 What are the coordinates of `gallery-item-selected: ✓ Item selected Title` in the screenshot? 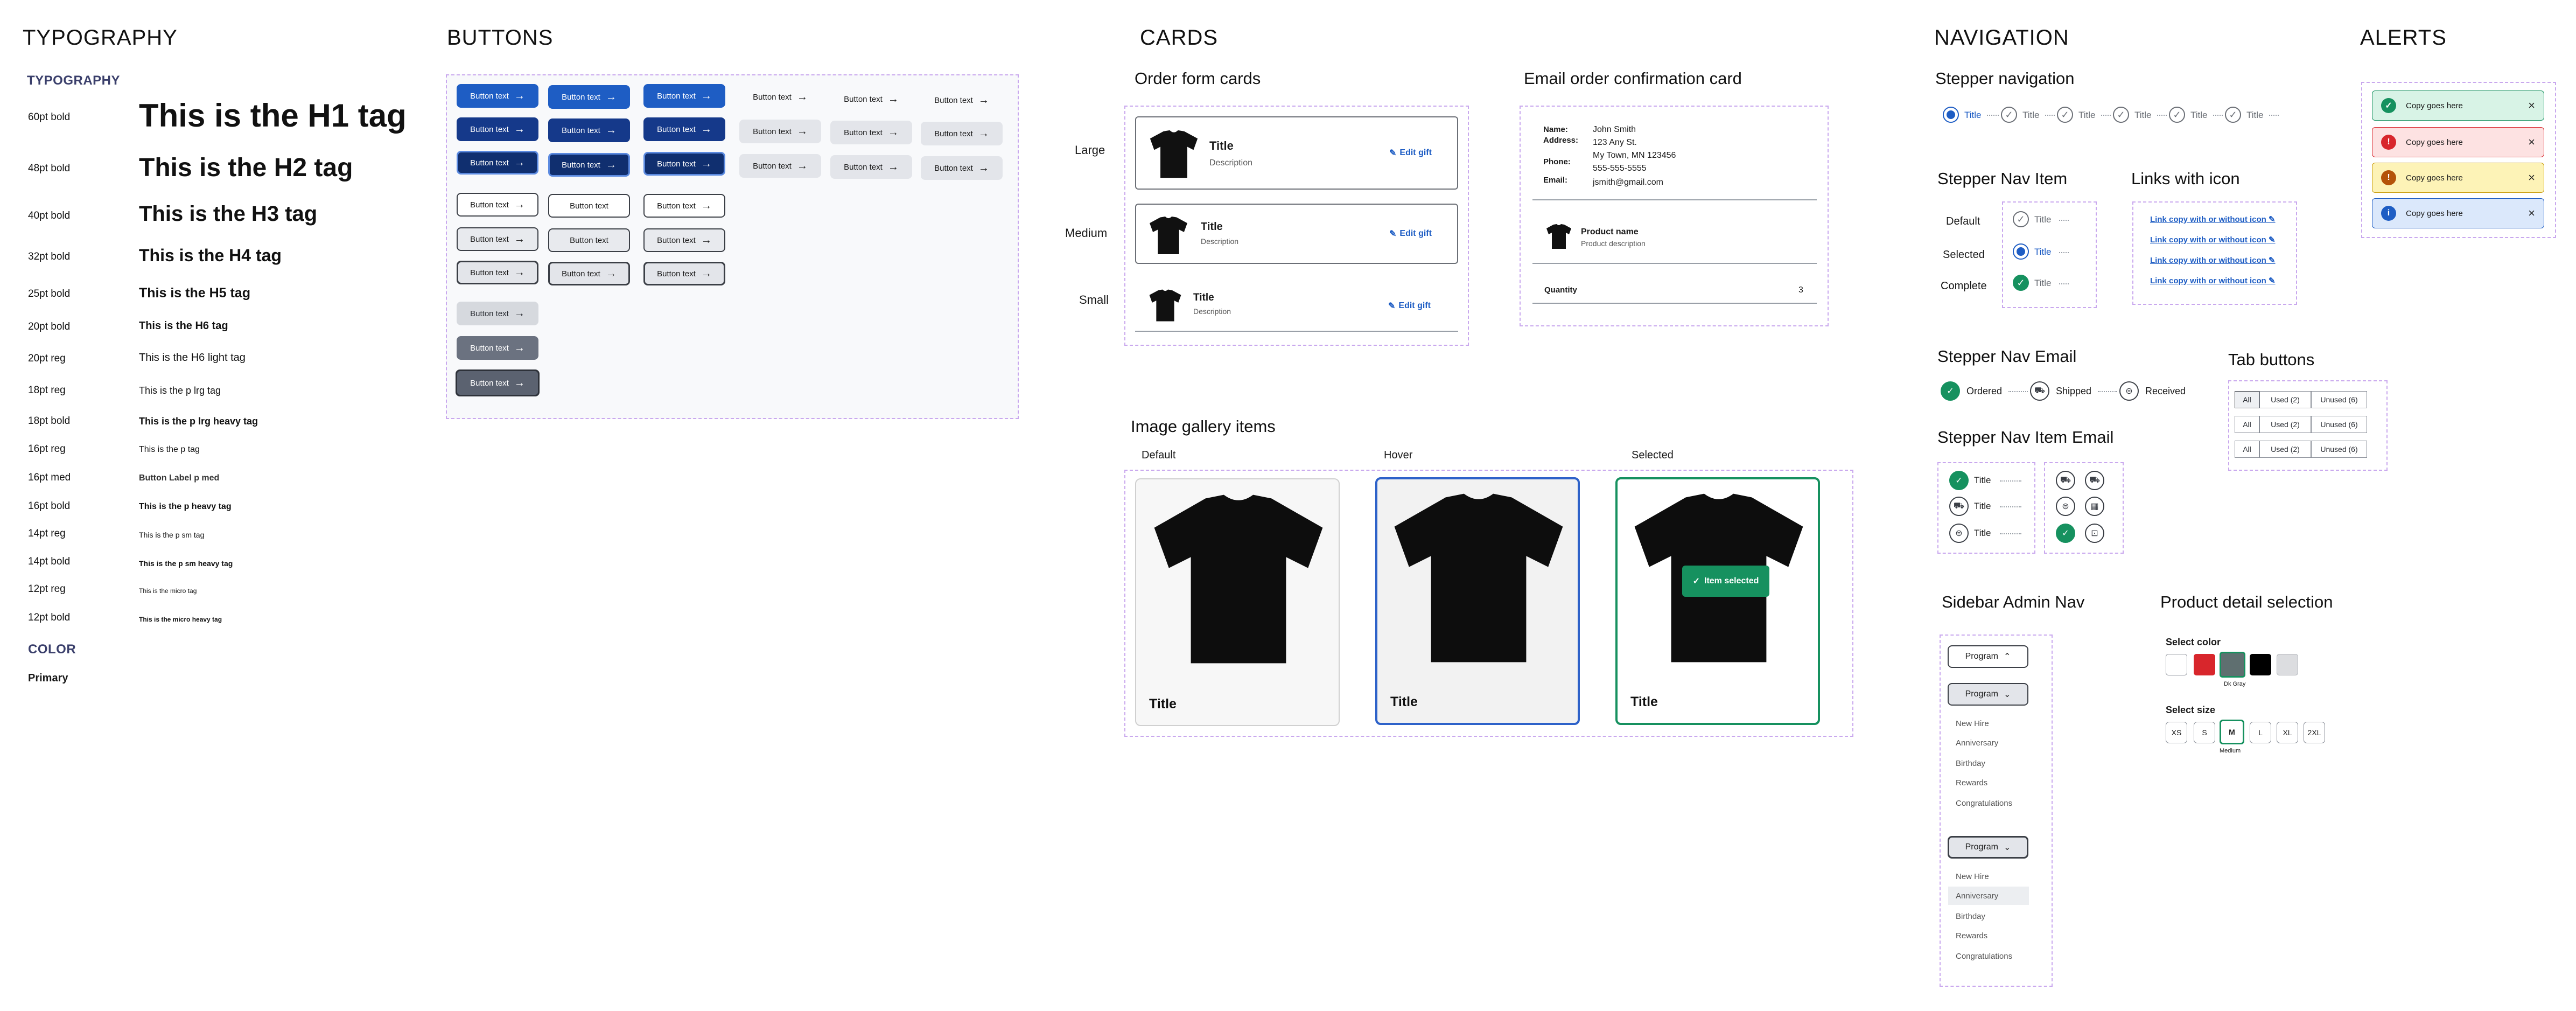 It's located at (1717, 601).